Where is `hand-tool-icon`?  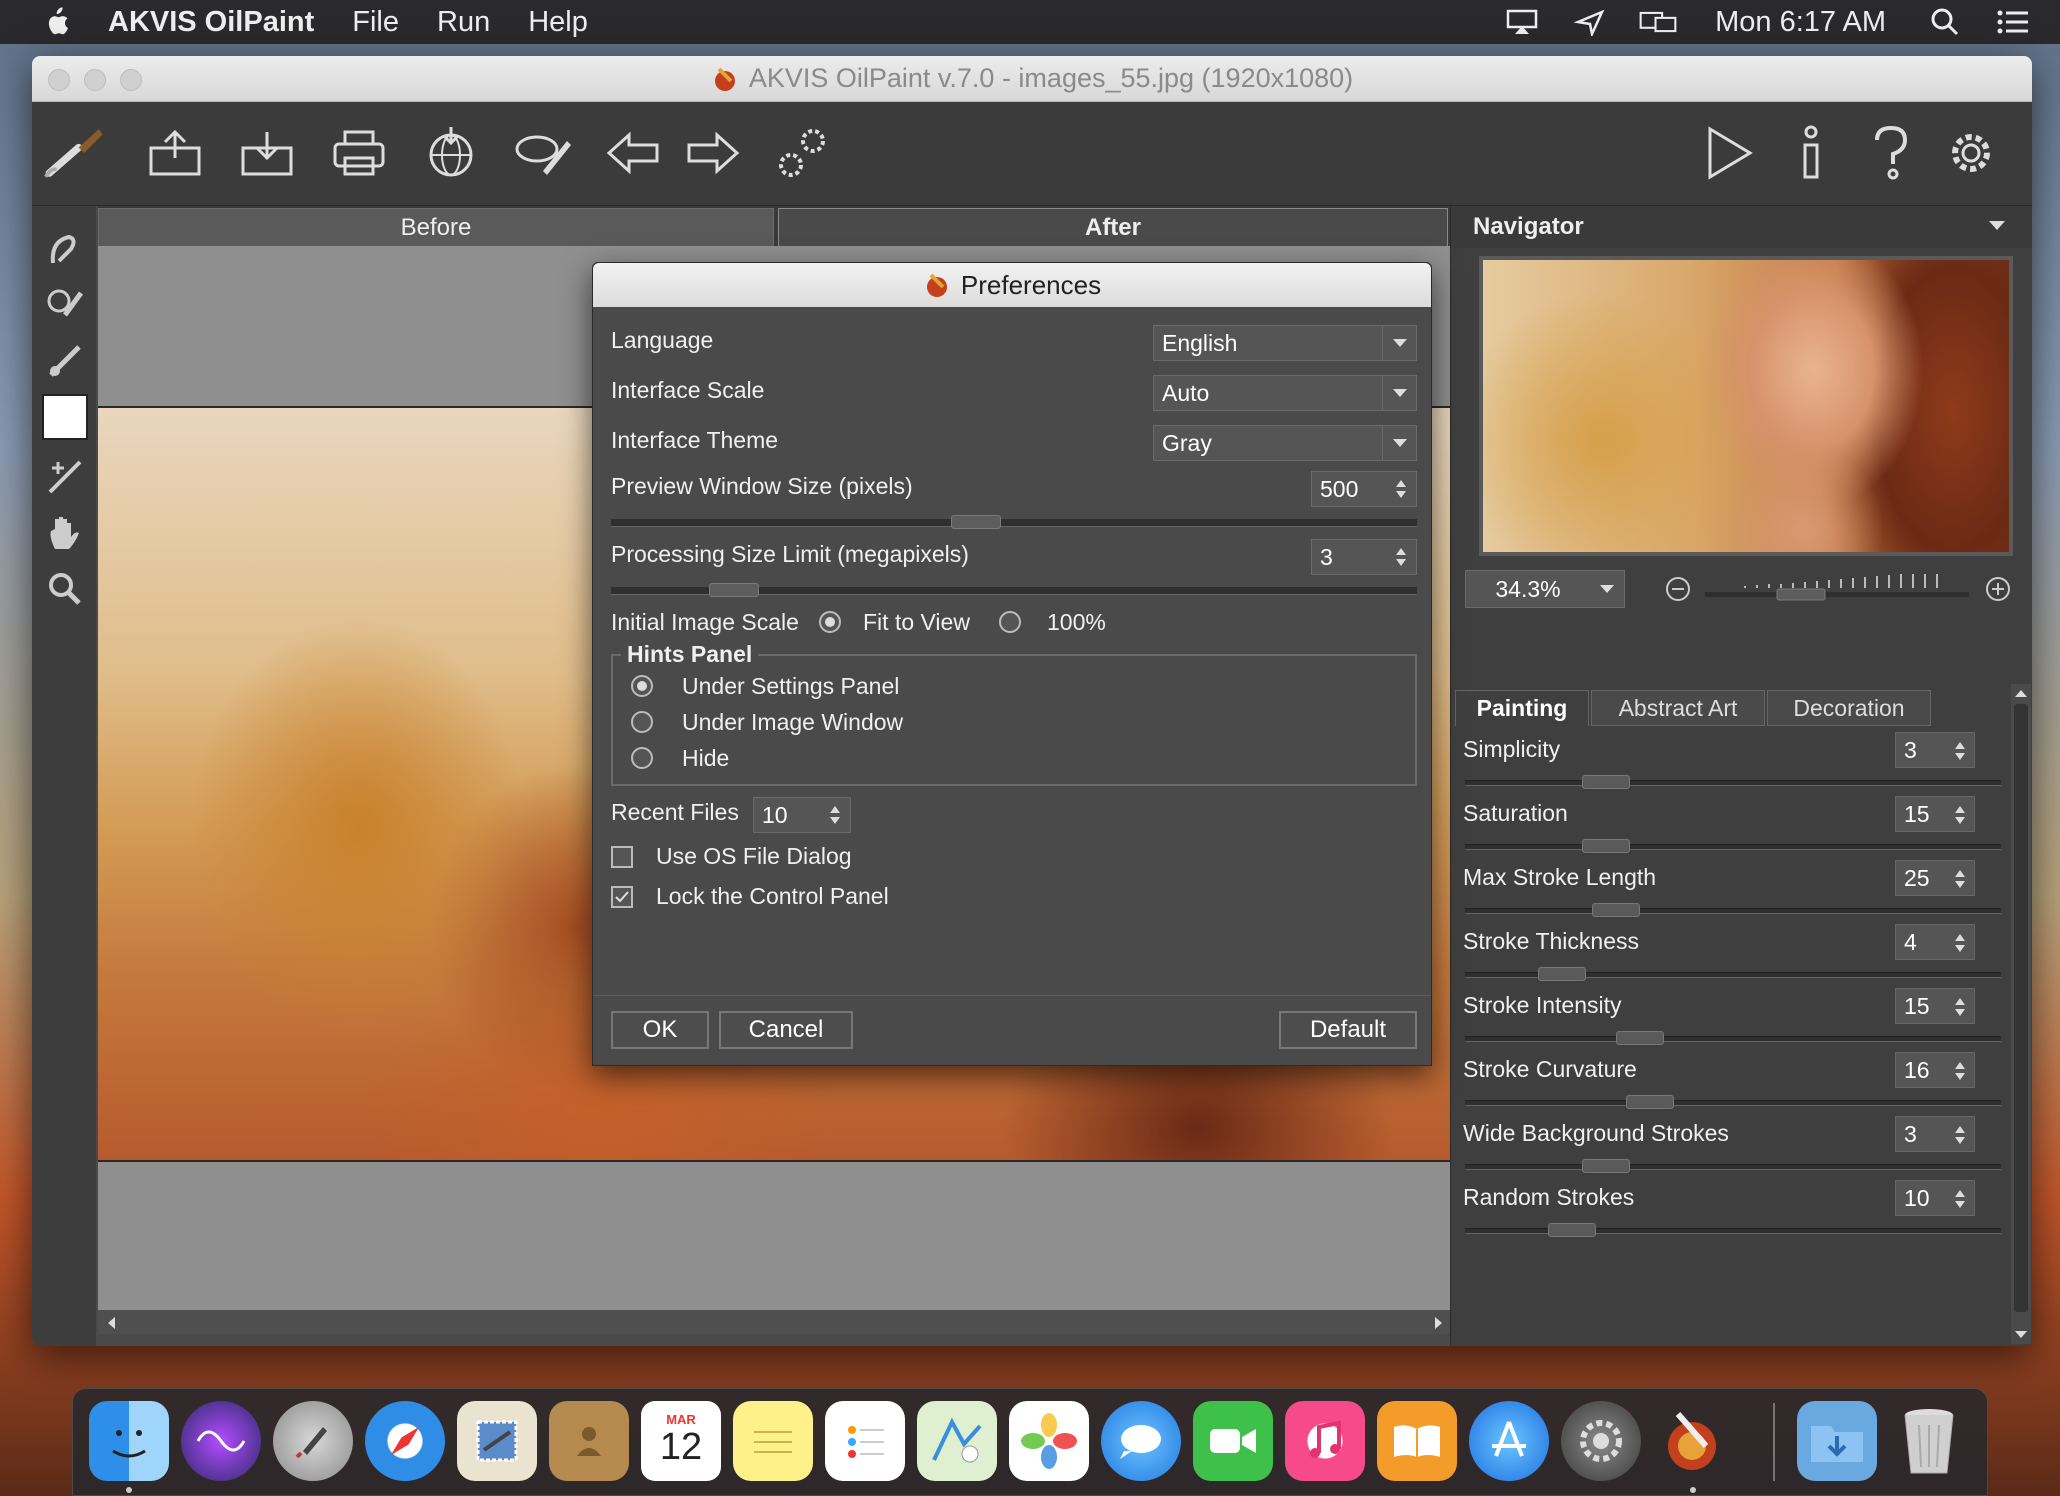 hand-tool-icon is located at coordinates (65, 533).